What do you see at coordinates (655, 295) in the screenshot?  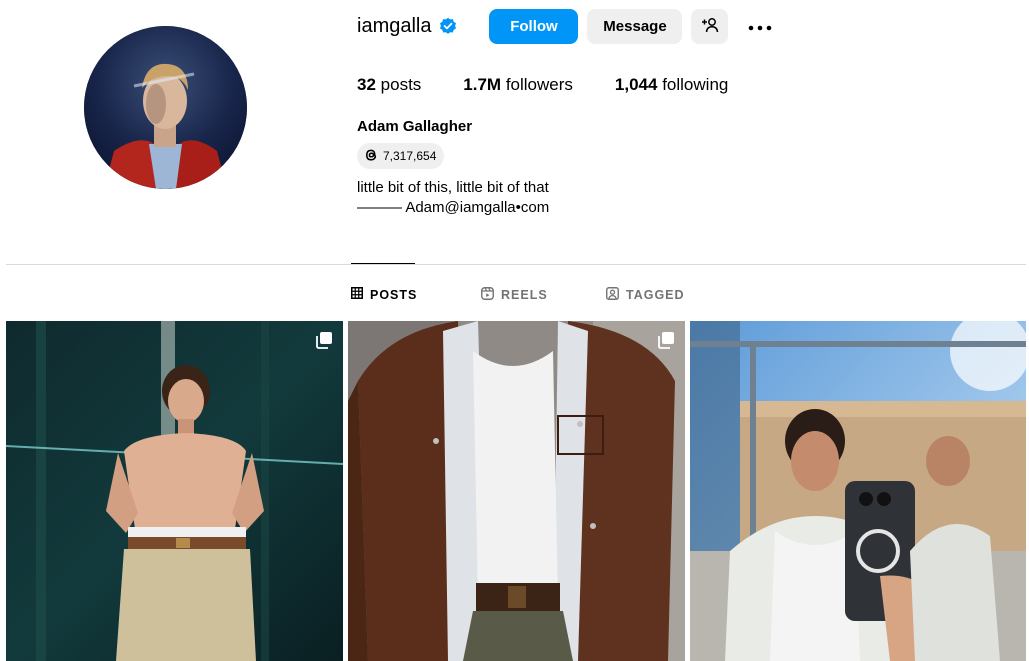 I see `tab-tagged-label: TAGGED` at bounding box center [655, 295].